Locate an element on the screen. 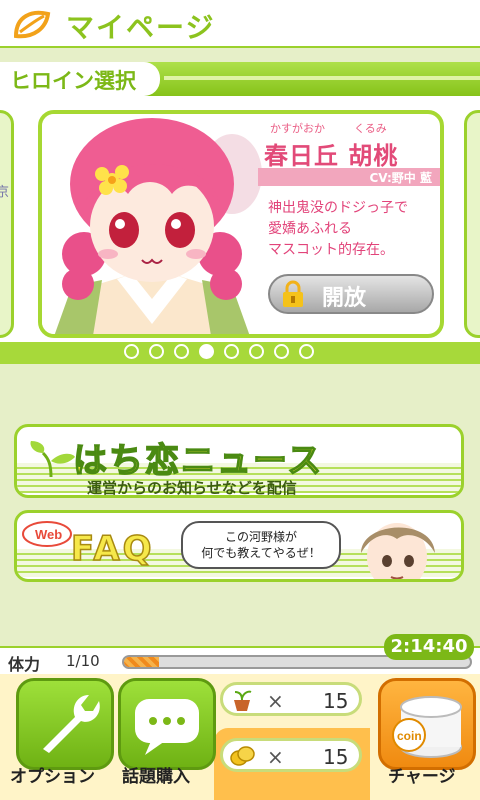 This screenshot has height=800, width=480. option-button is located at coordinates (65, 724).